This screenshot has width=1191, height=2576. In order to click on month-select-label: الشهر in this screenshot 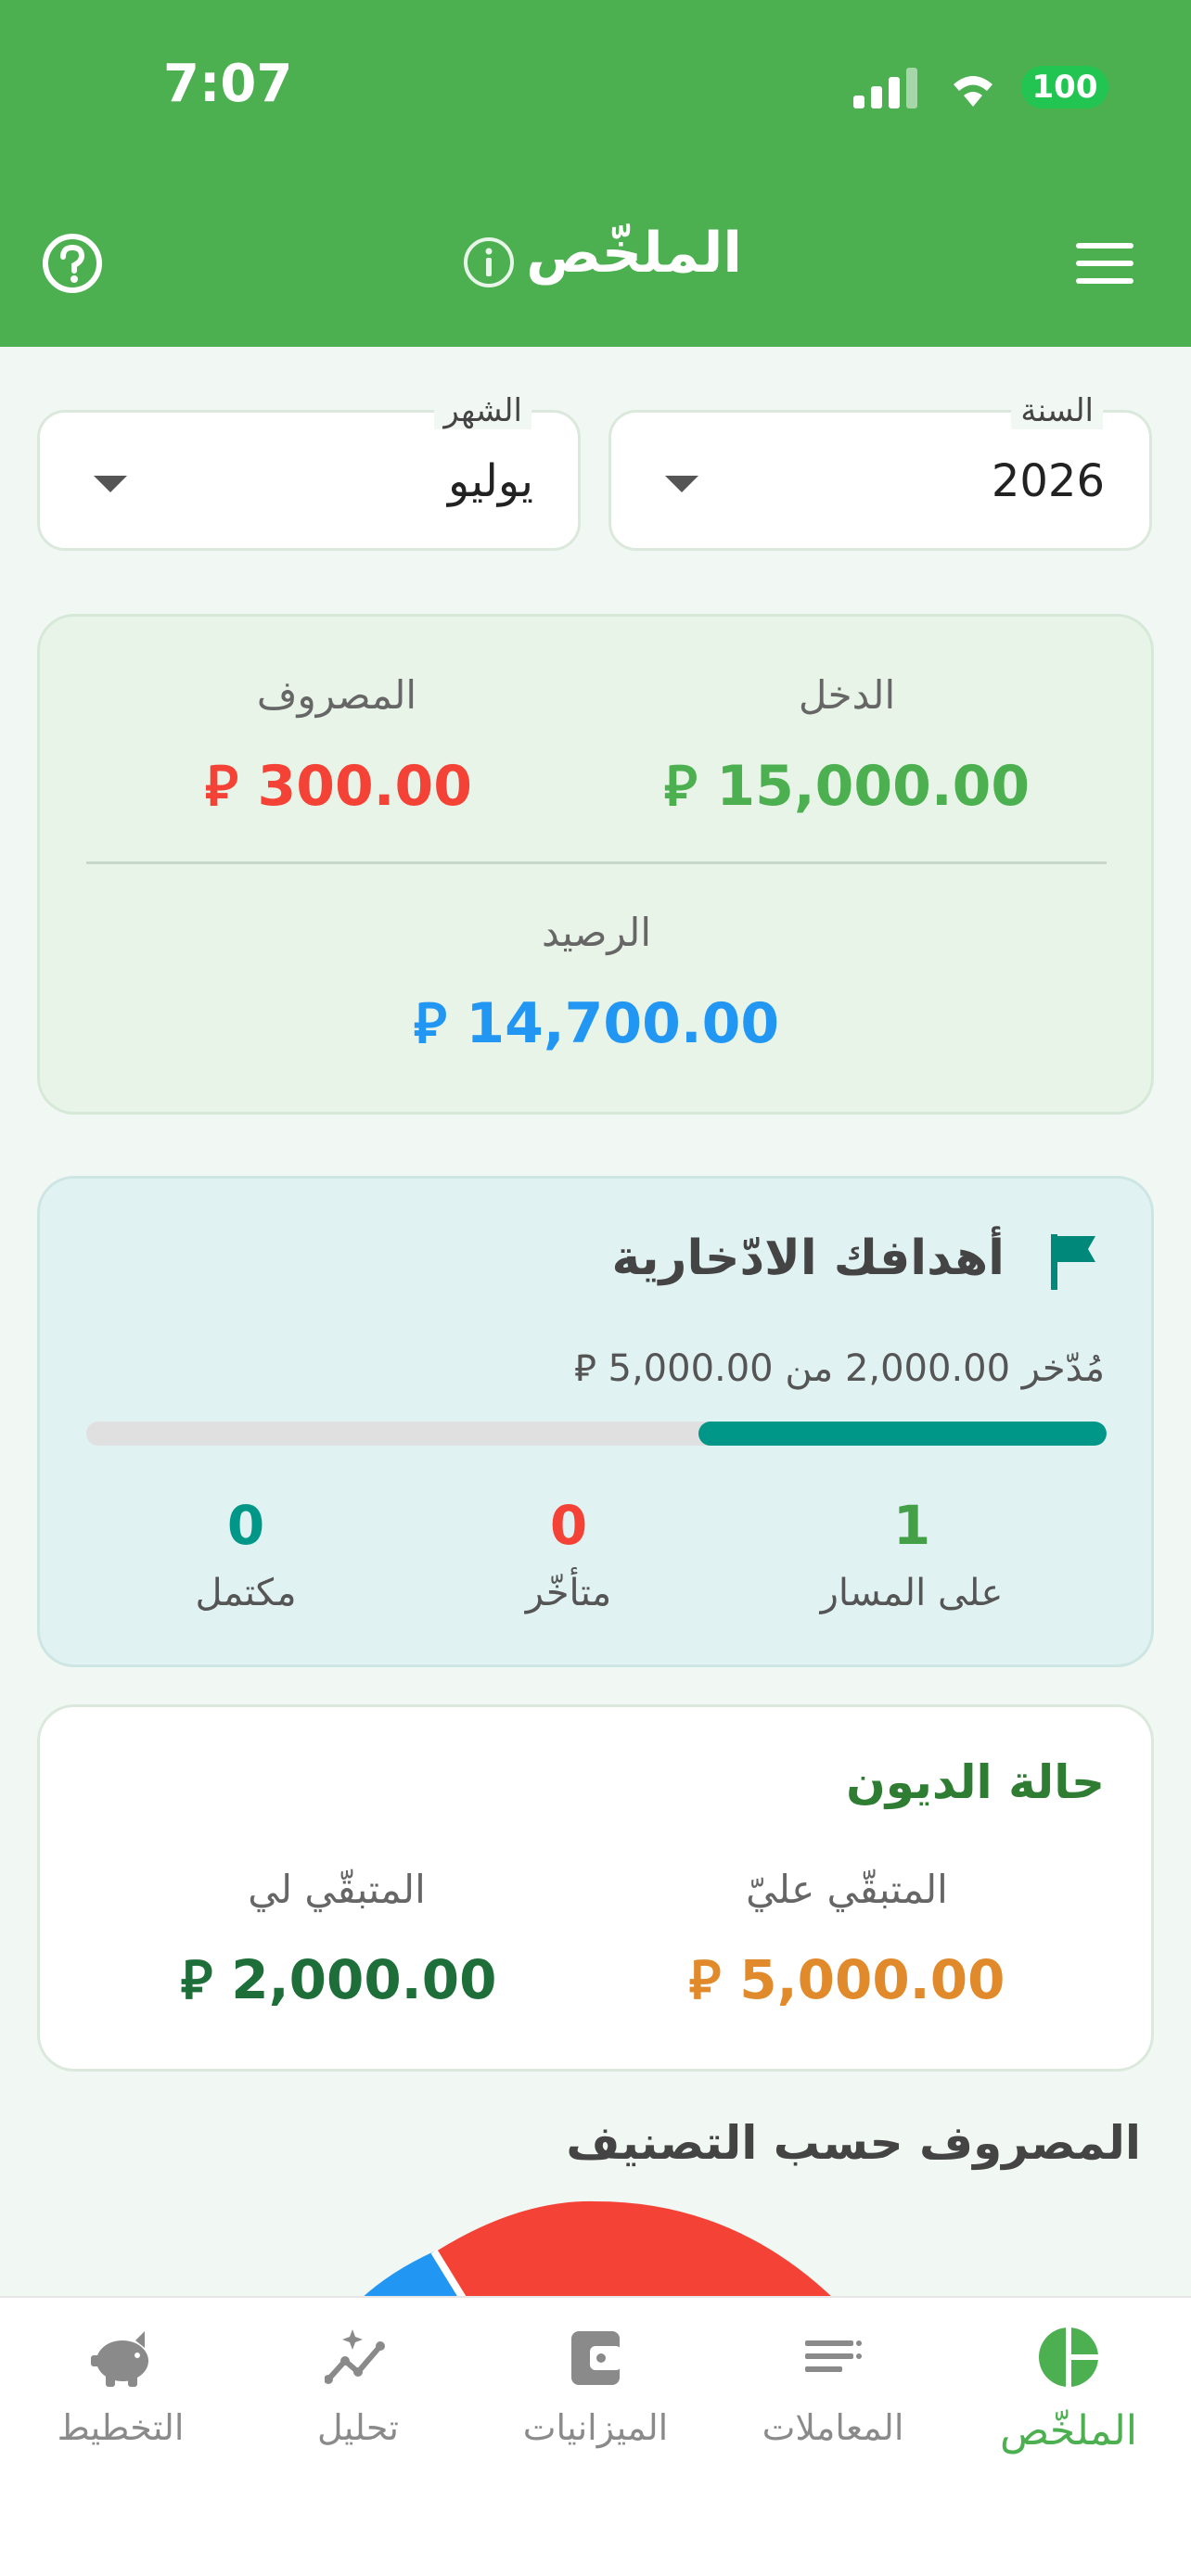, I will do `click(482, 410)`.